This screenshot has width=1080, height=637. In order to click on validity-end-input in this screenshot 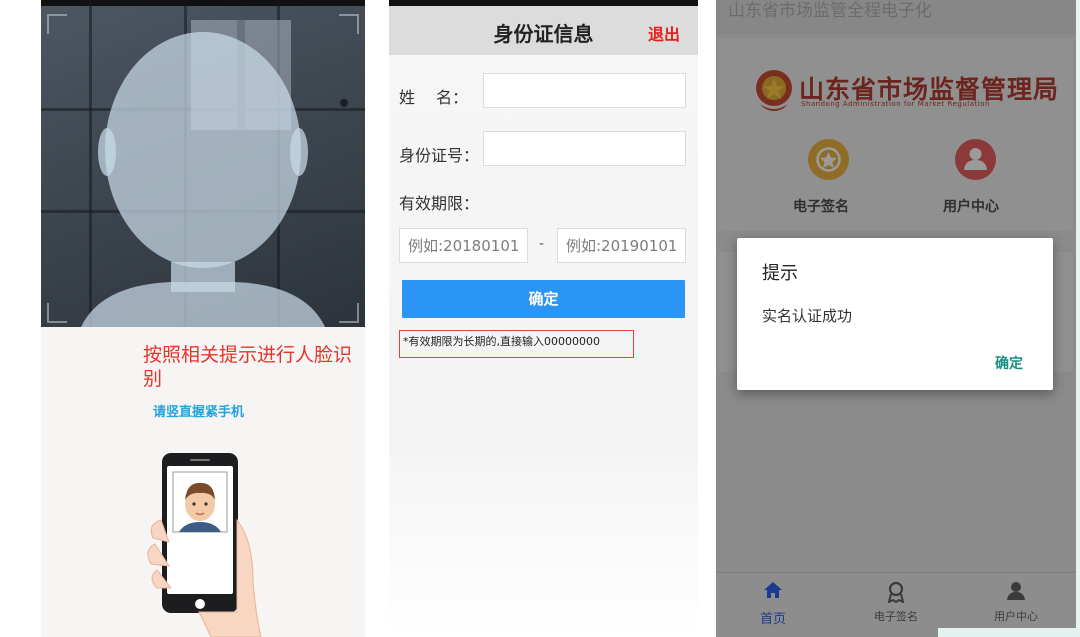, I will do `click(621, 245)`.